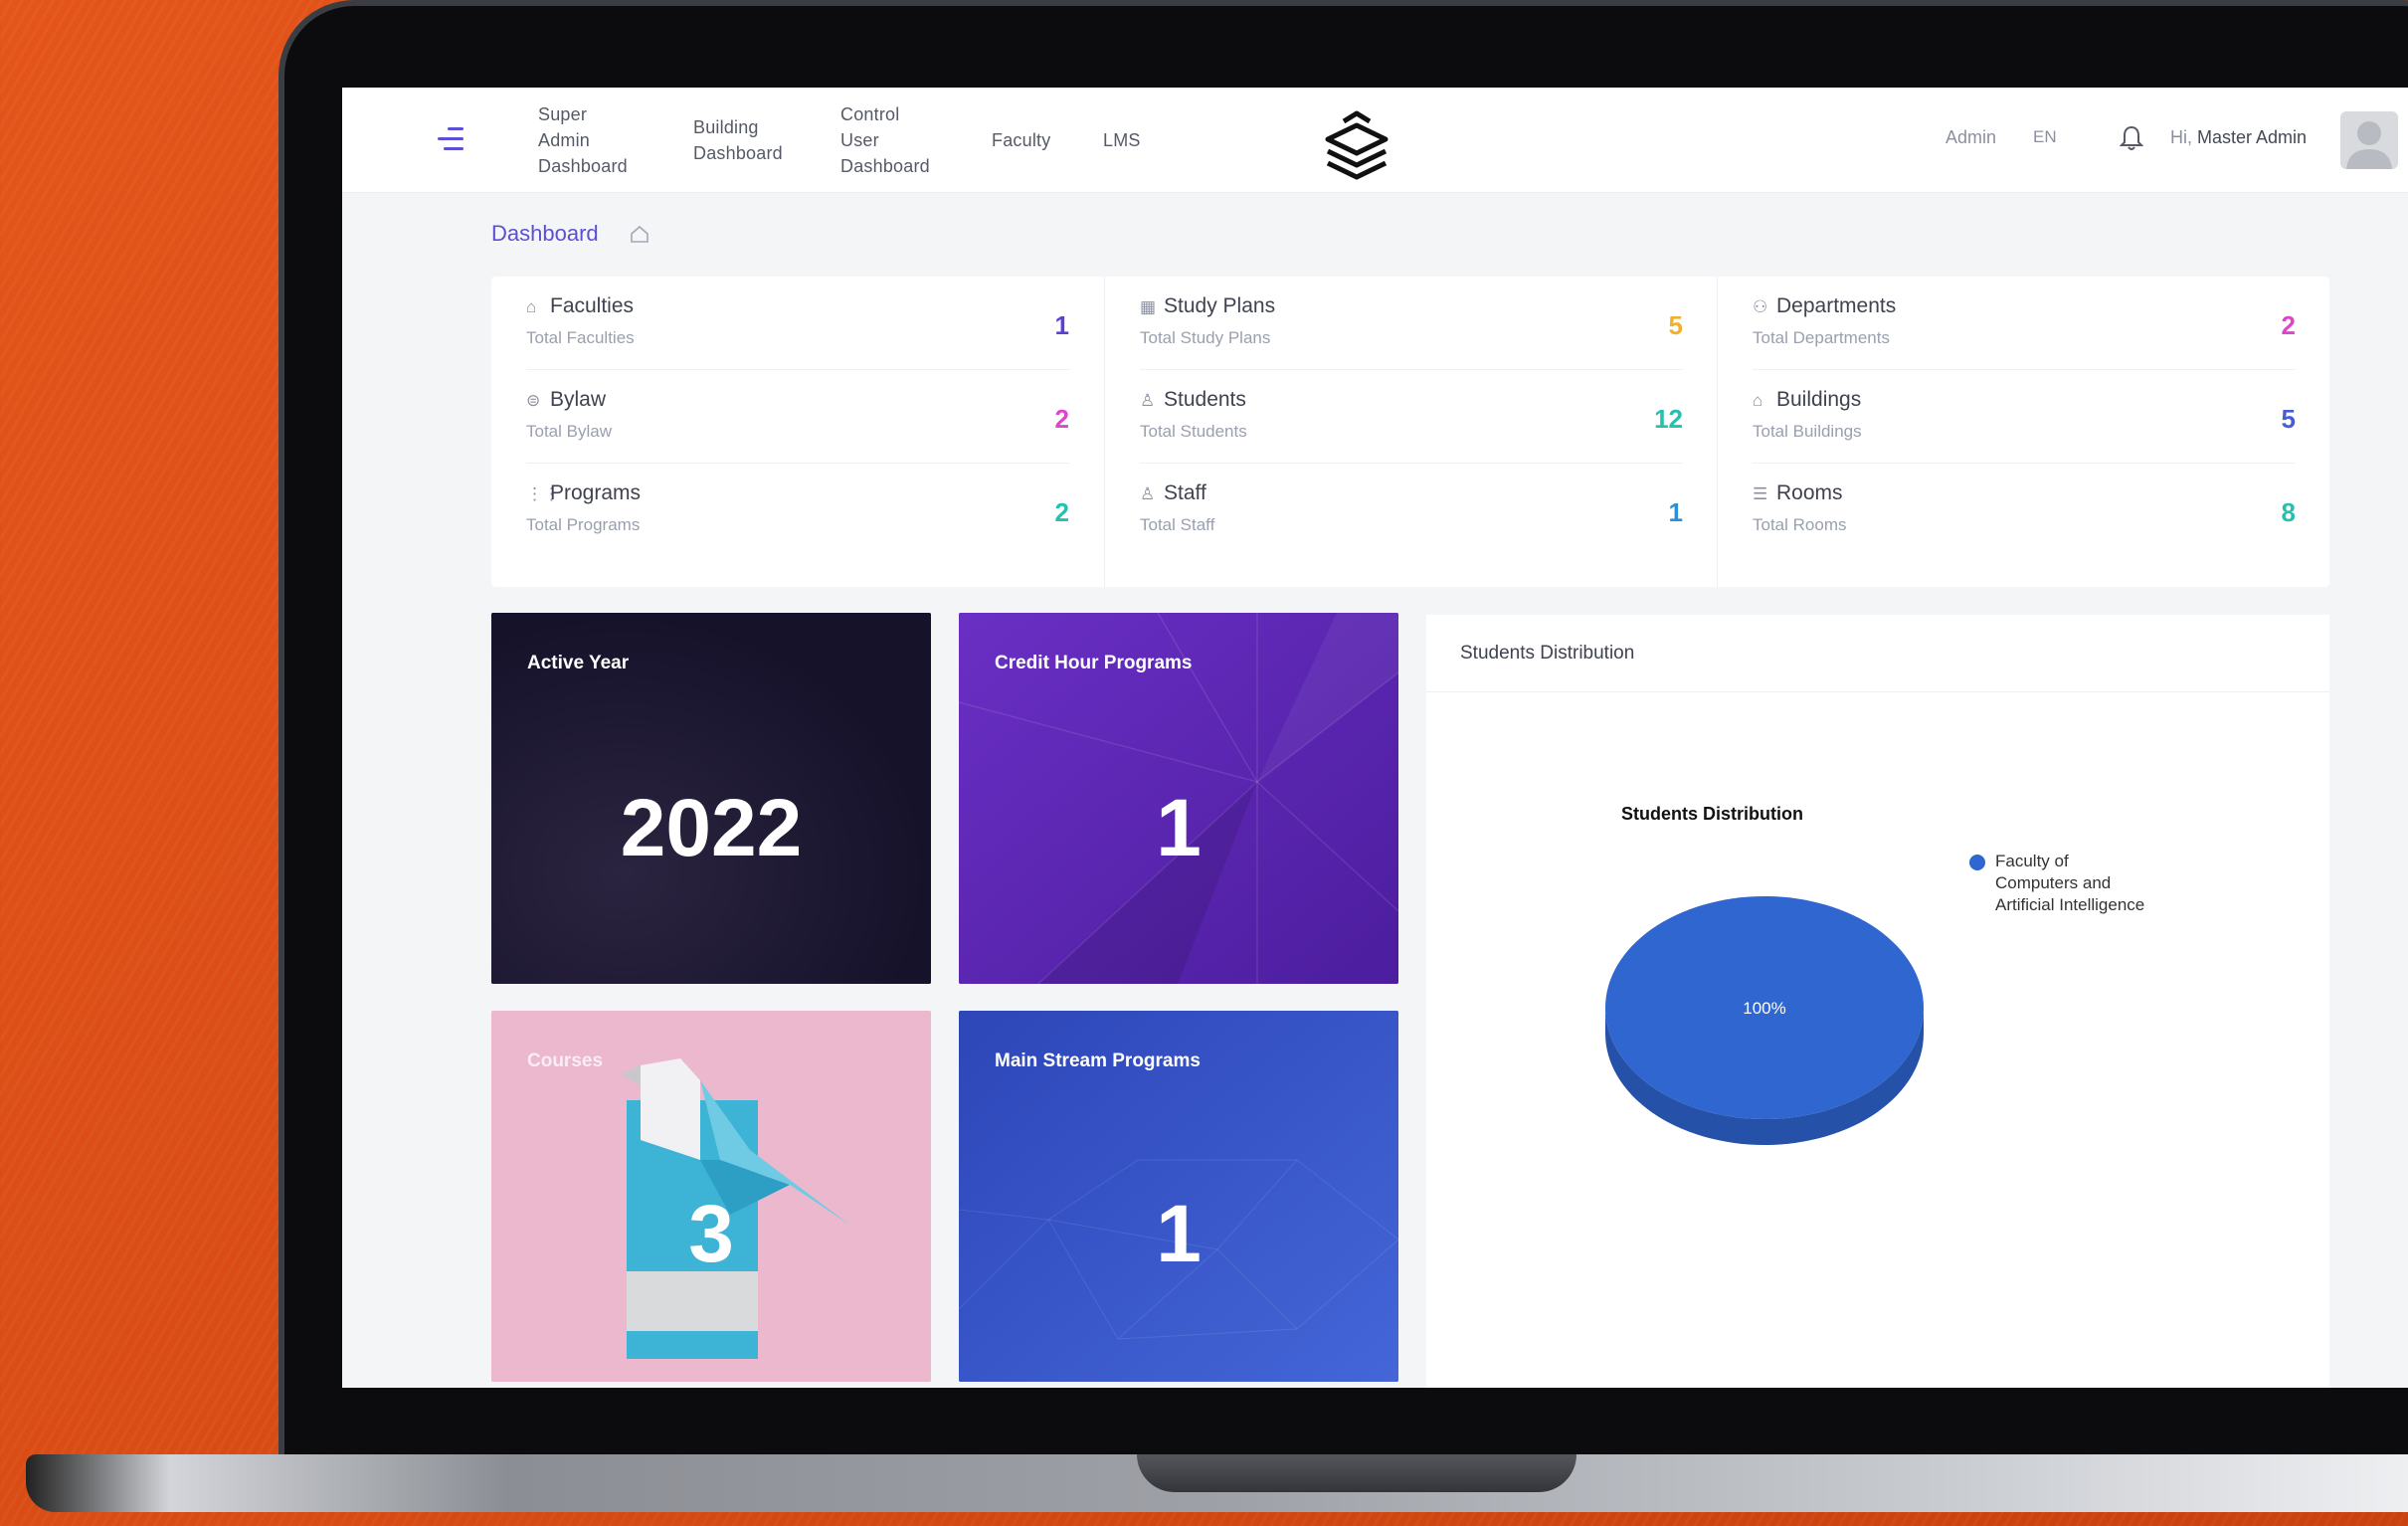  I want to click on tile-label: Credit Hour Programs, so click(1094, 663).